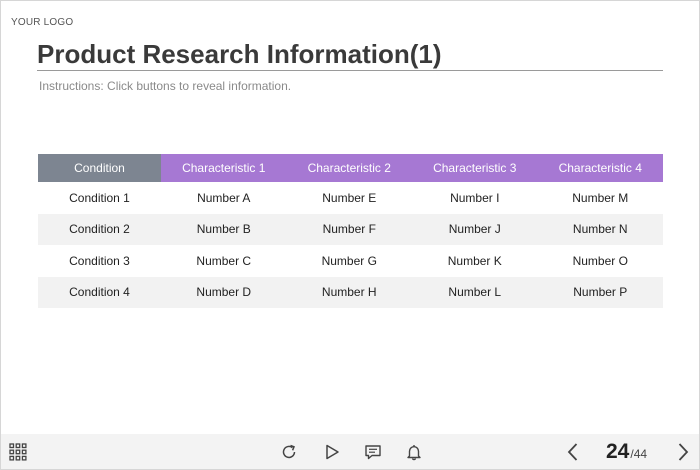 The height and width of the screenshot is (470, 700). I want to click on table-cell: Number N, so click(600, 229).